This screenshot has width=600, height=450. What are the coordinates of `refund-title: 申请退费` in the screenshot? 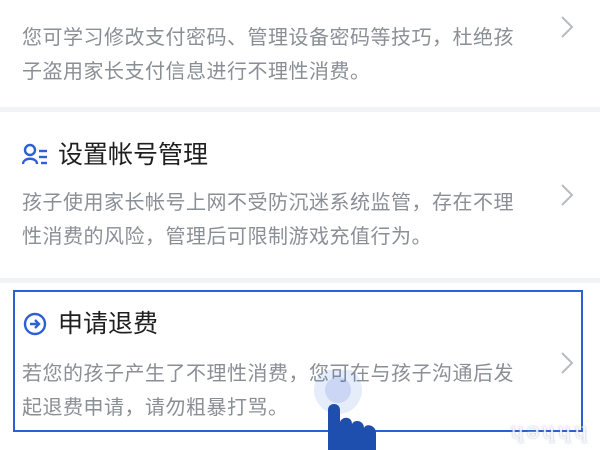 It's located at (108, 323).